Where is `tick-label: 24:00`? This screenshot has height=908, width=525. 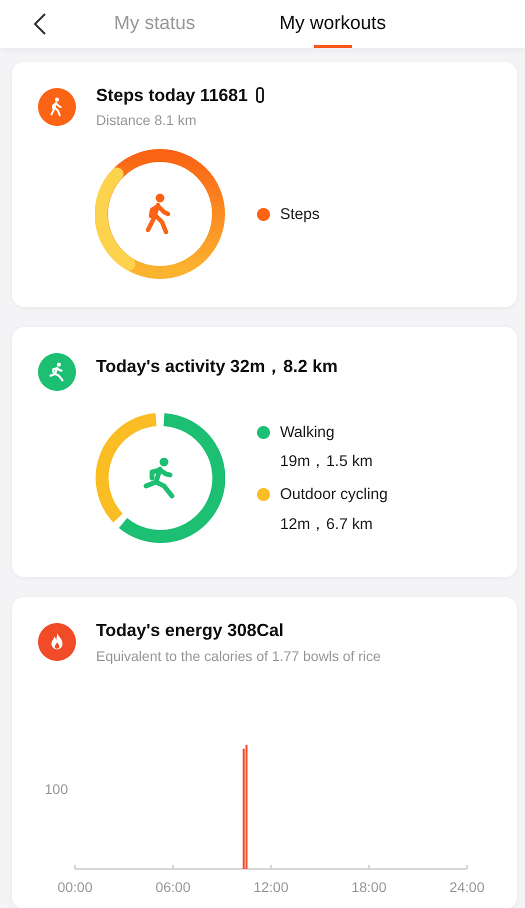
tick-label: 24:00 is located at coordinates (467, 886).